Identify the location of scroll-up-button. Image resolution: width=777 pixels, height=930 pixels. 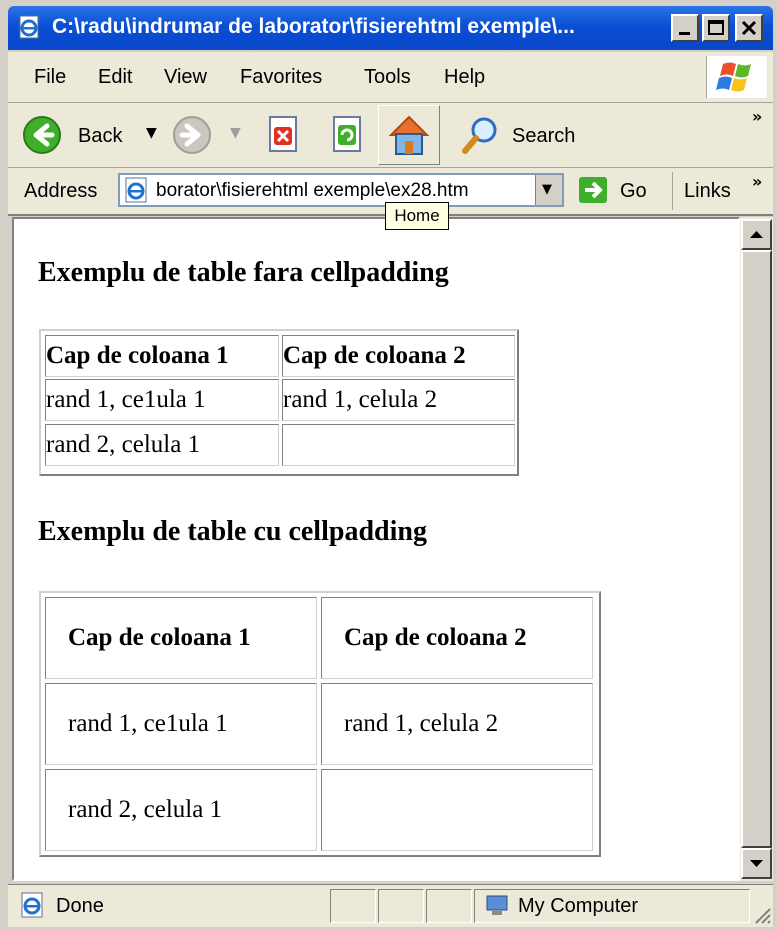
(756, 234).